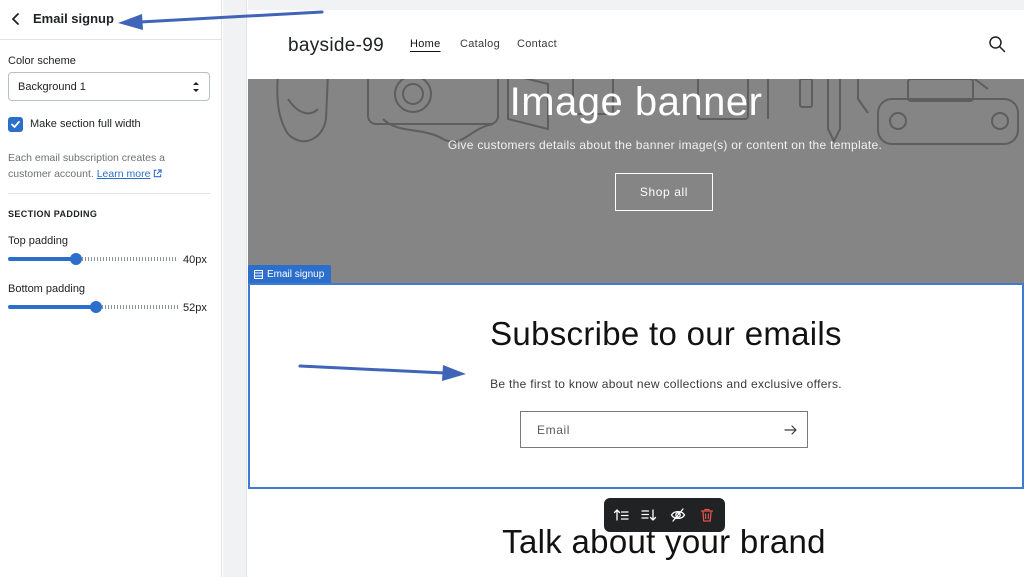 Image resolution: width=1024 pixels, height=577 pixels. What do you see at coordinates (195, 260) in the screenshot?
I see `top-padding-value: 40px` at bounding box center [195, 260].